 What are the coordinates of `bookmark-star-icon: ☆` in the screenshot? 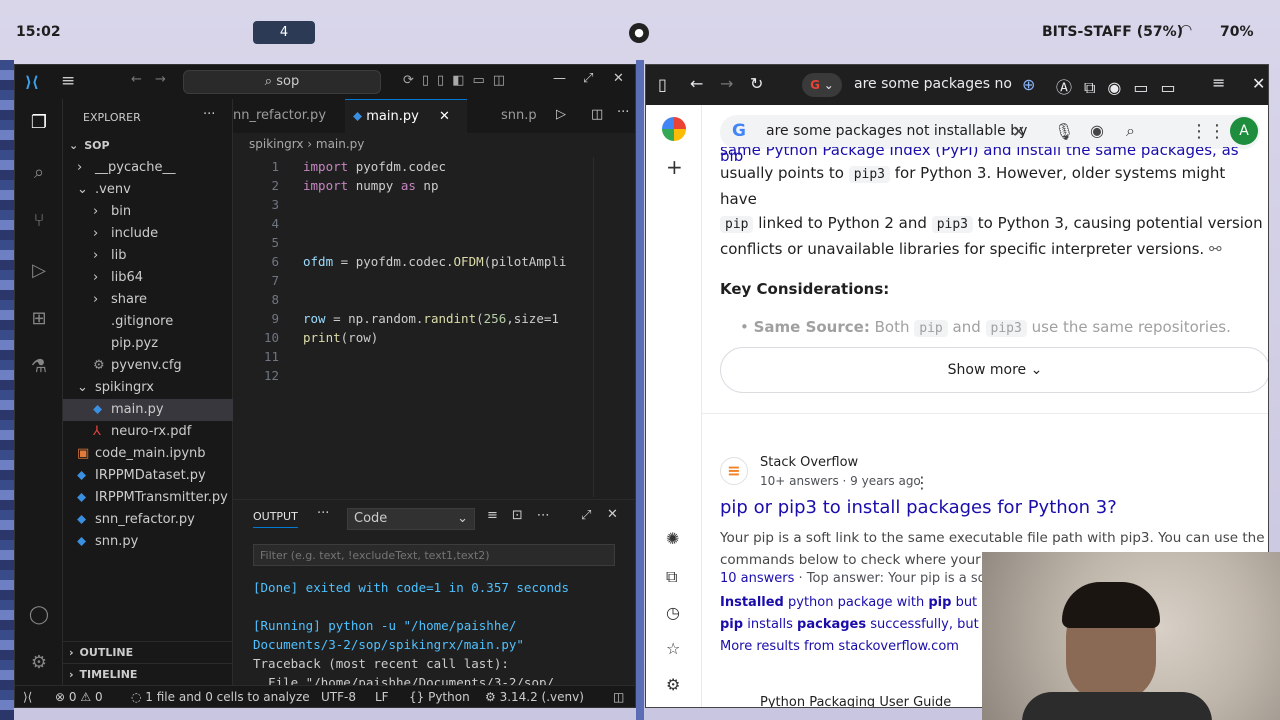 It's located at (673, 648).